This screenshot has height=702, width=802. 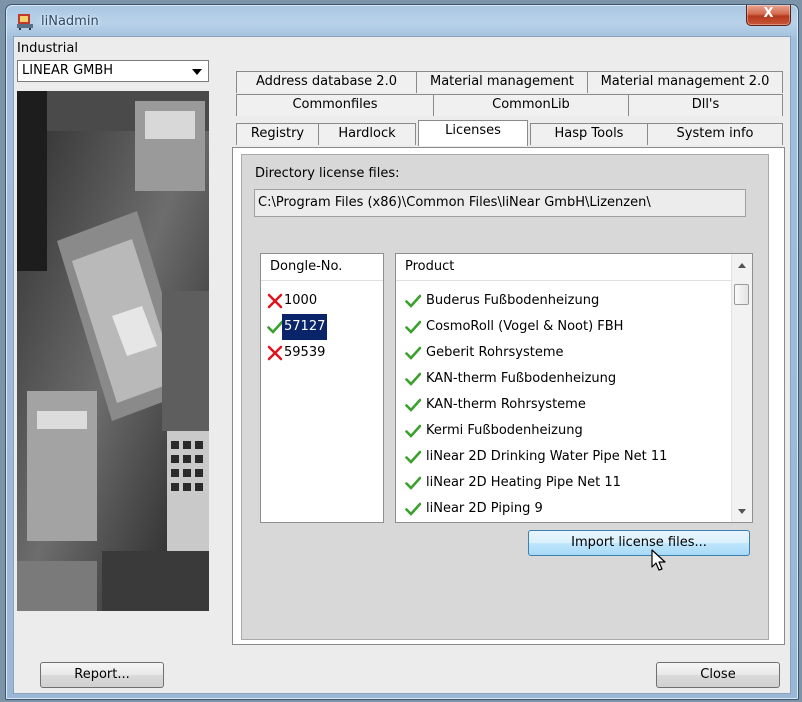 What do you see at coordinates (715, 134) in the screenshot?
I see `tab-system-info: System info` at bounding box center [715, 134].